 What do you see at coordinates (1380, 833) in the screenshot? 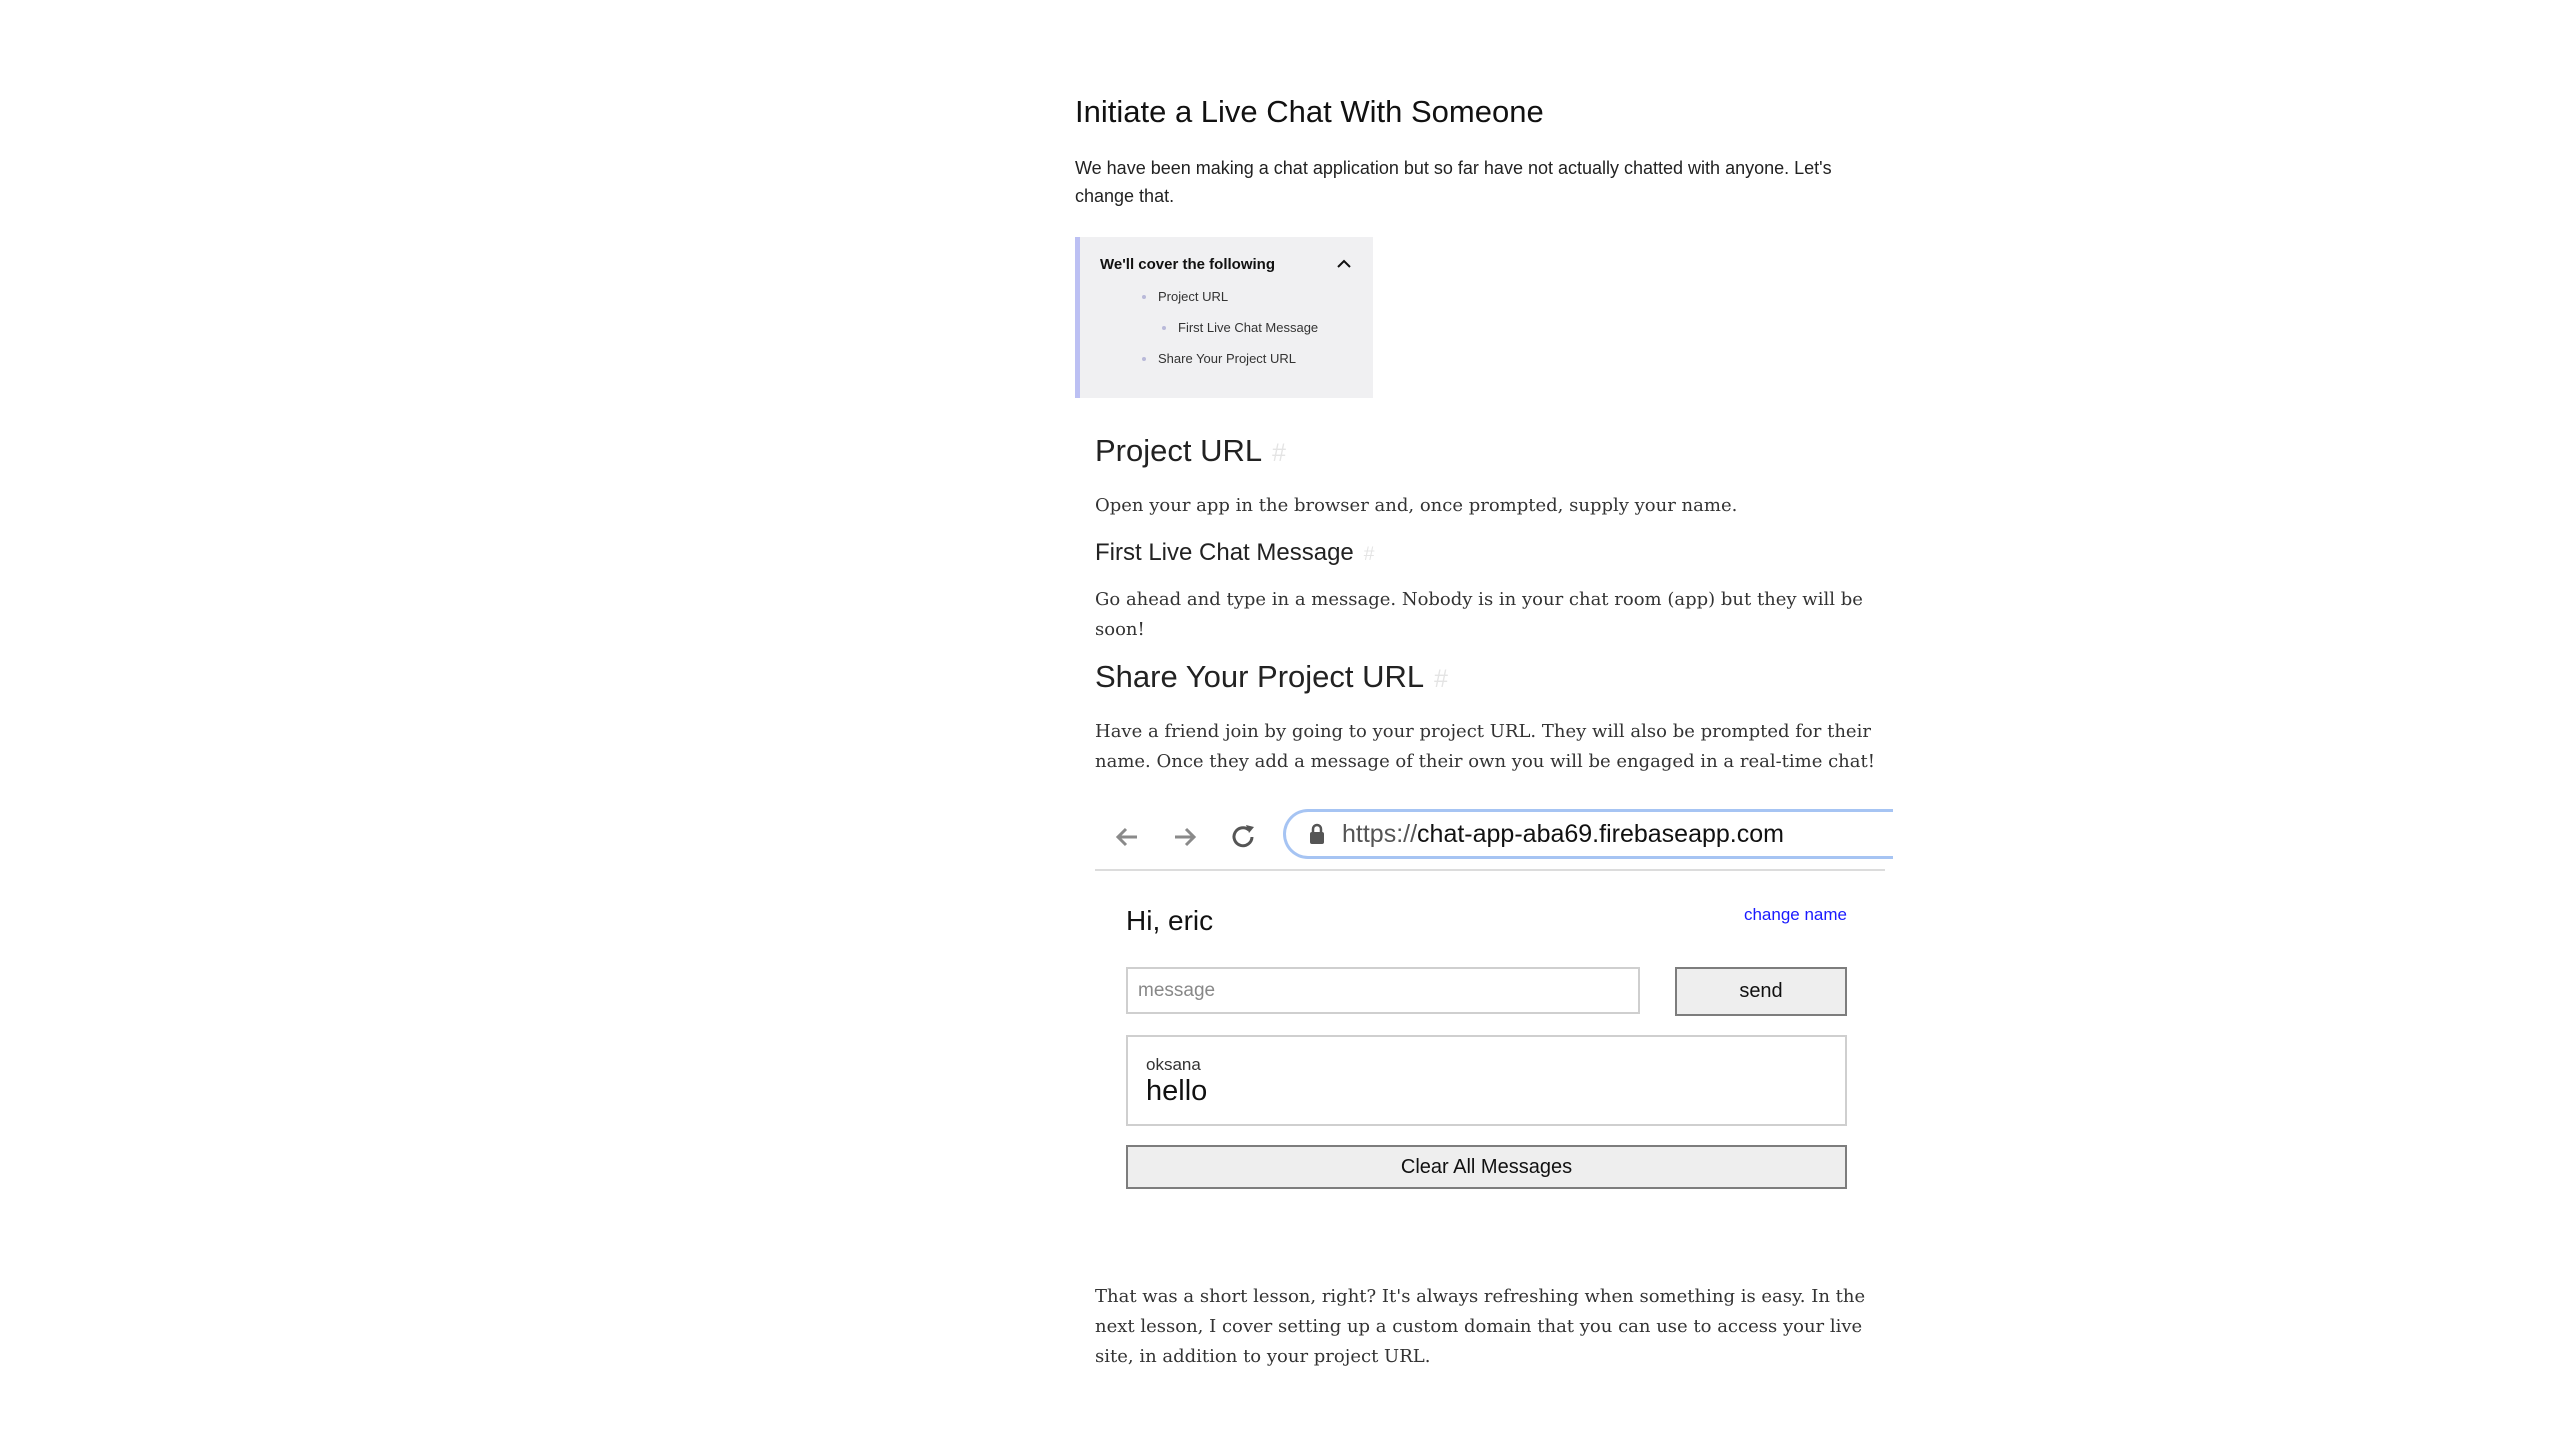
I see `url-scheme: https://` at bounding box center [1380, 833].